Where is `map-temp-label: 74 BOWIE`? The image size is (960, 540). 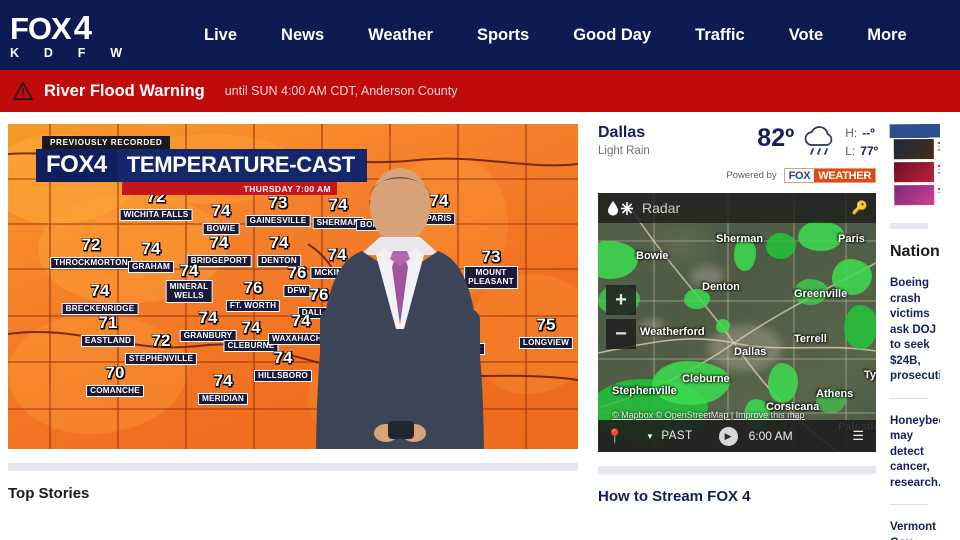 map-temp-label: 74 BOWIE is located at coordinates (221, 219).